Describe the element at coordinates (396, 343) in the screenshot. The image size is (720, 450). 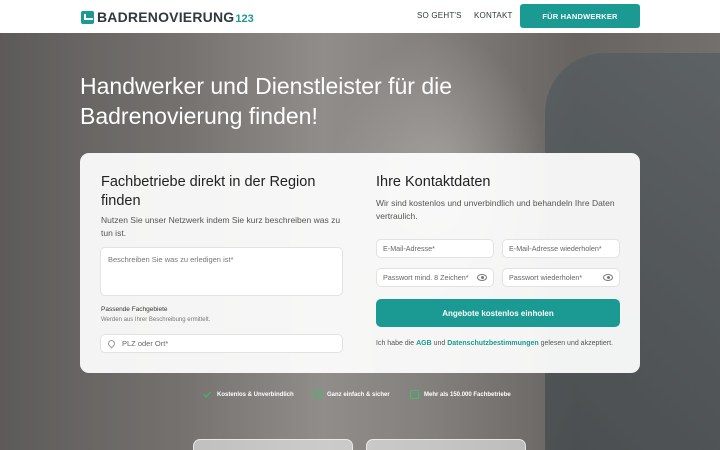
I see `consent-pre: Ich habe die` at that location.